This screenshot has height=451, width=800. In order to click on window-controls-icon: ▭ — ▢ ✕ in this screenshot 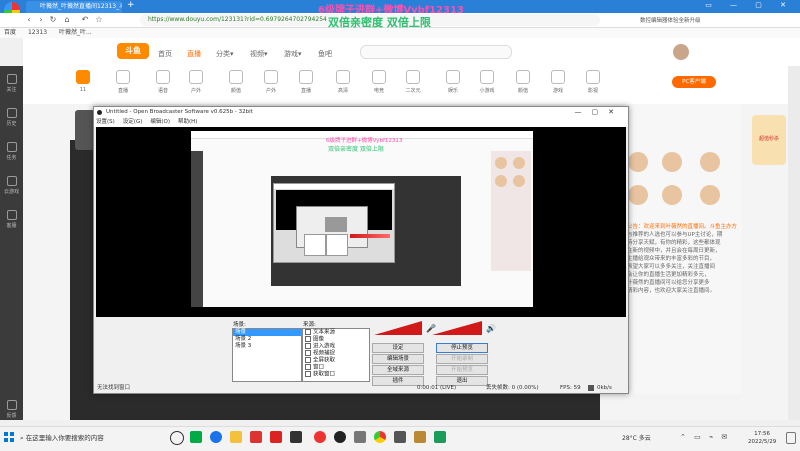, I will do `click(749, 5)`.